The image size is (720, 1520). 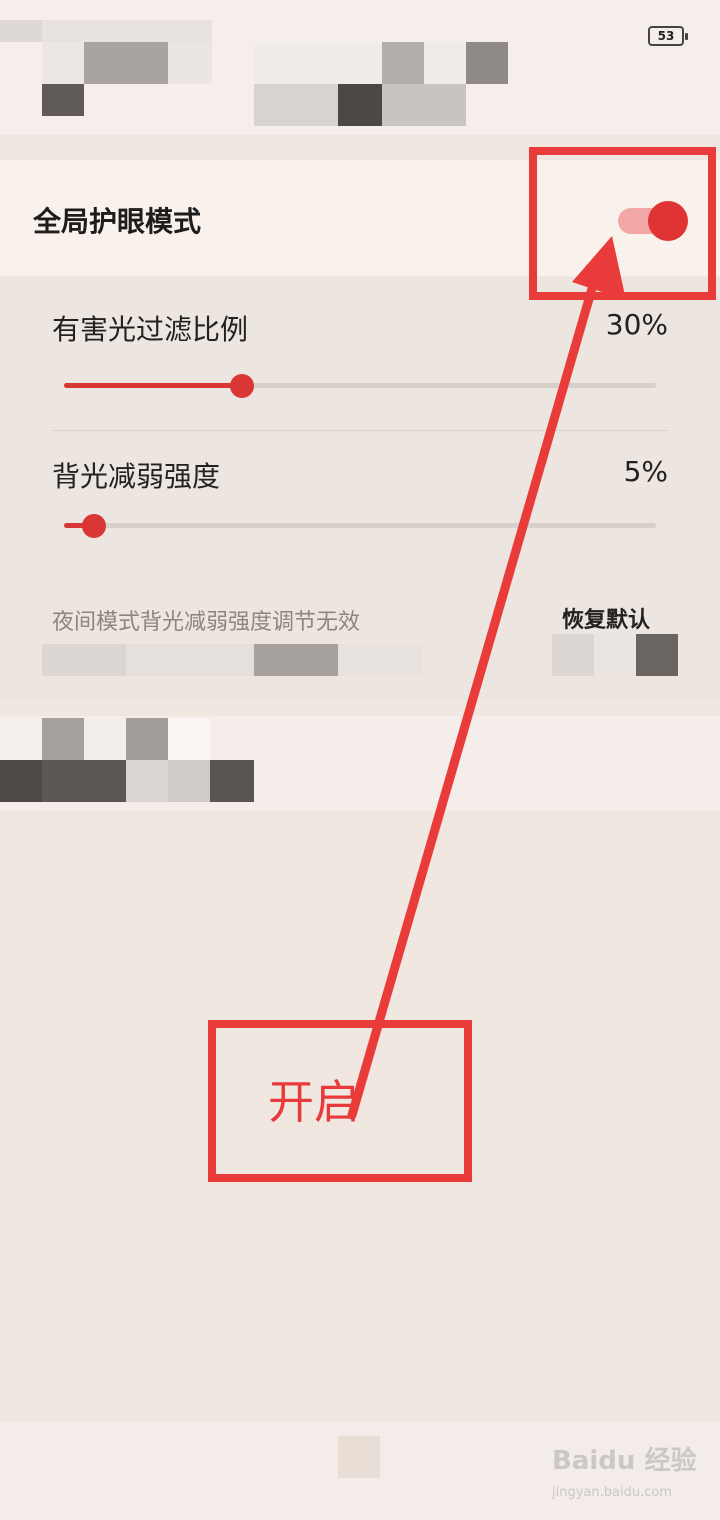 I want to click on battery-icon: 53, so click(x=668, y=36).